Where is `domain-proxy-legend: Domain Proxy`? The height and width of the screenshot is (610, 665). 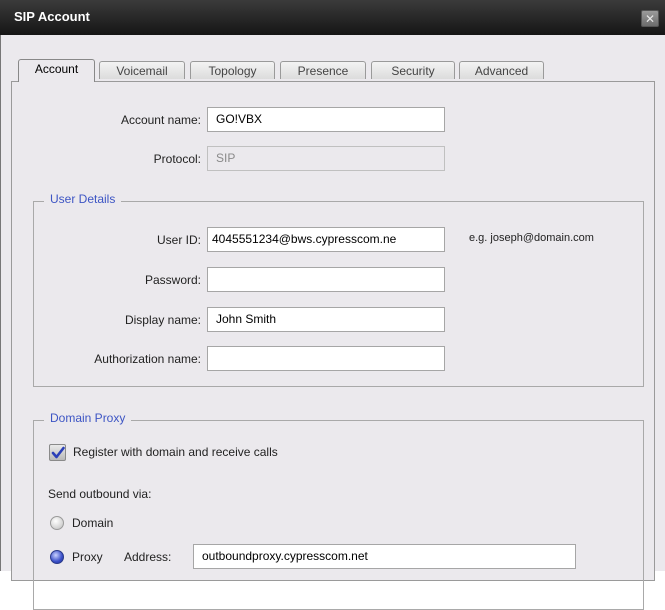
domain-proxy-legend: Domain Proxy is located at coordinates (88, 418).